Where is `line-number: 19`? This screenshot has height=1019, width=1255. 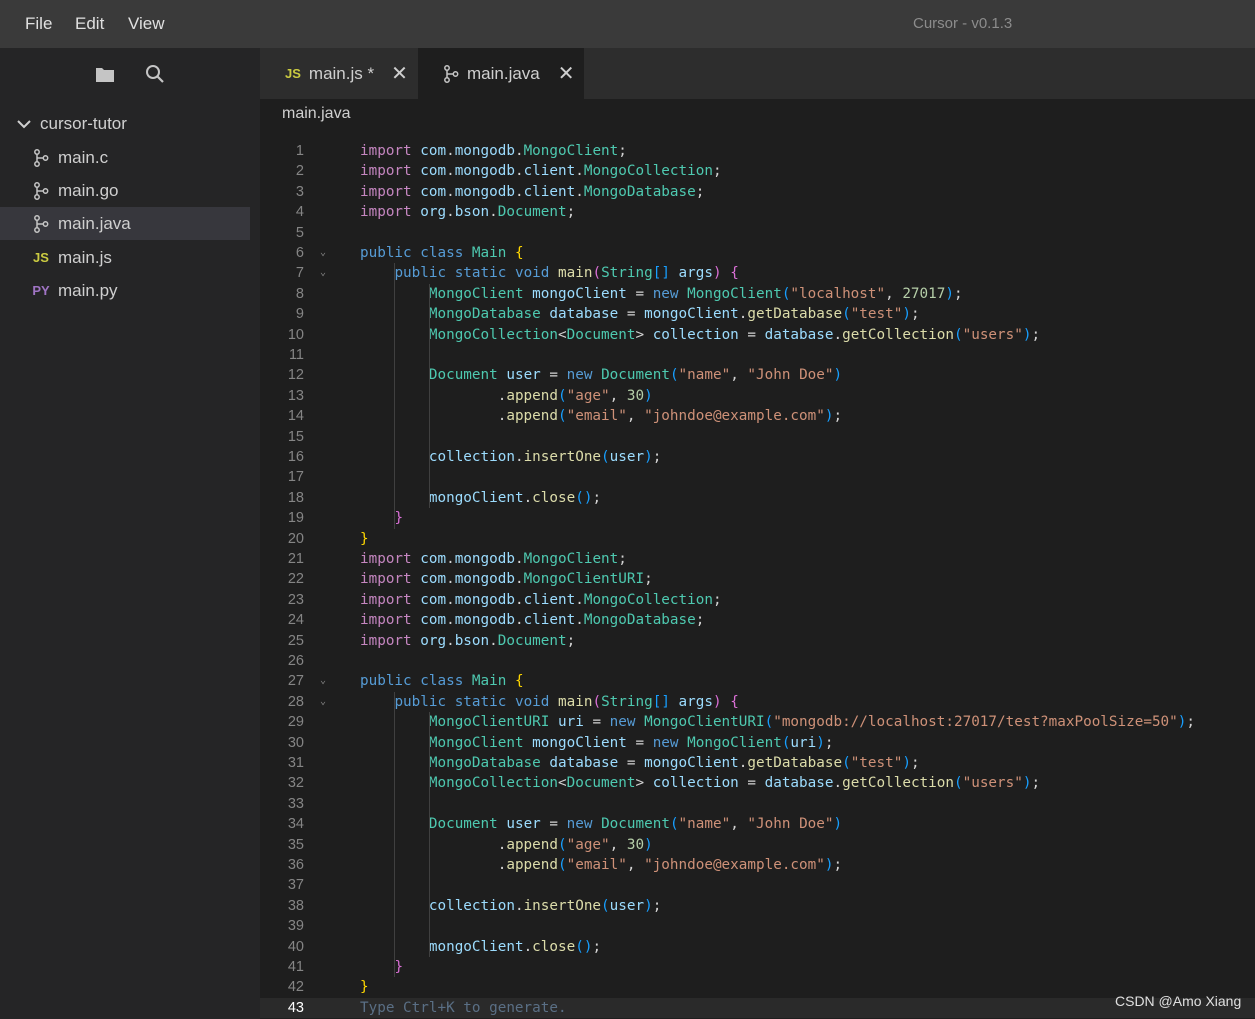
line-number: 19 is located at coordinates (295, 518).